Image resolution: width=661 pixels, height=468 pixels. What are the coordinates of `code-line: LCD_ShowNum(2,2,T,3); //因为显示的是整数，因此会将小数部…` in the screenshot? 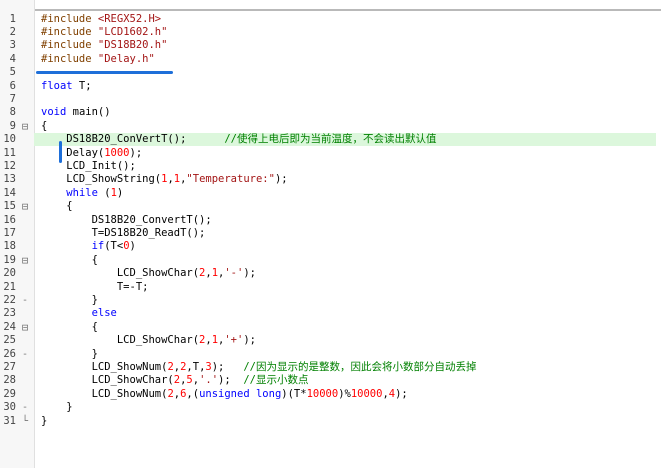 It's located at (259, 367).